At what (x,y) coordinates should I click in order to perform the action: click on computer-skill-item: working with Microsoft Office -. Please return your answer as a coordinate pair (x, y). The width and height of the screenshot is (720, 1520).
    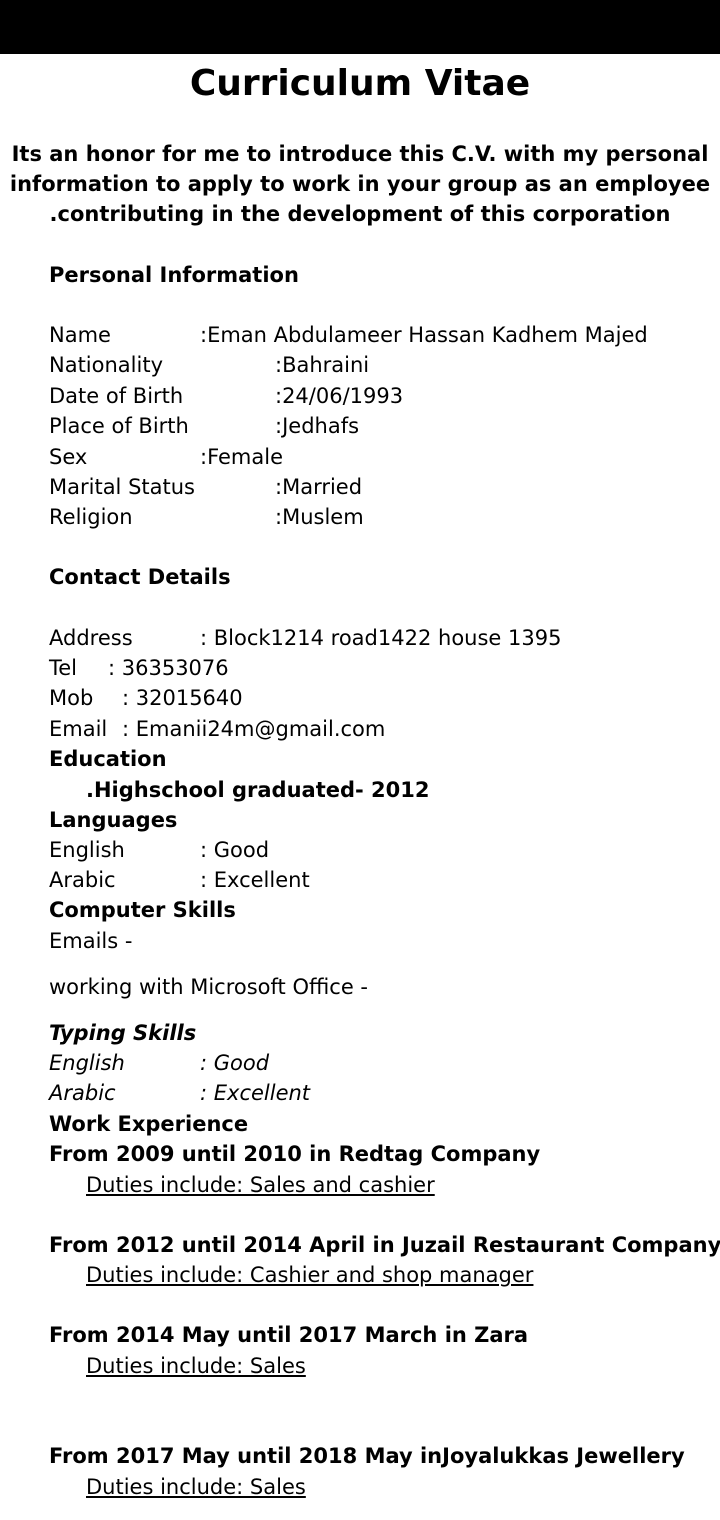
    Looking at the image, I should click on (208, 987).